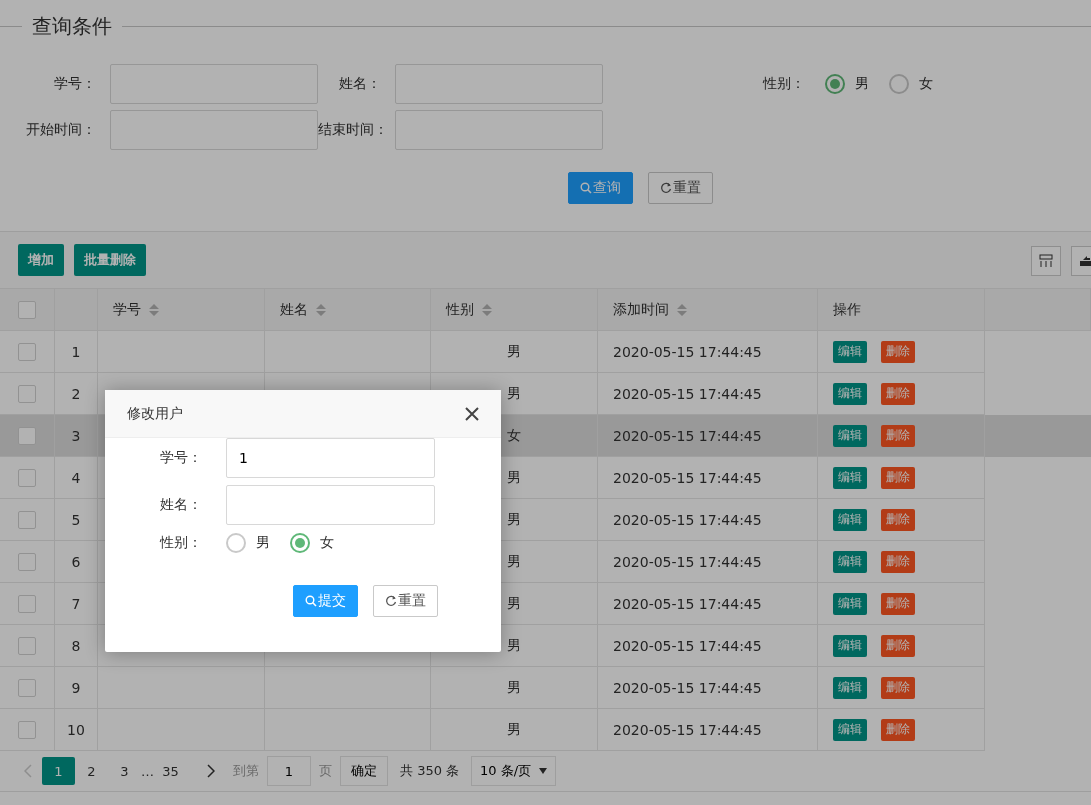  Describe the element at coordinates (110, 260) in the screenshot. I see `toolbar-button: 批量删除` at that location.